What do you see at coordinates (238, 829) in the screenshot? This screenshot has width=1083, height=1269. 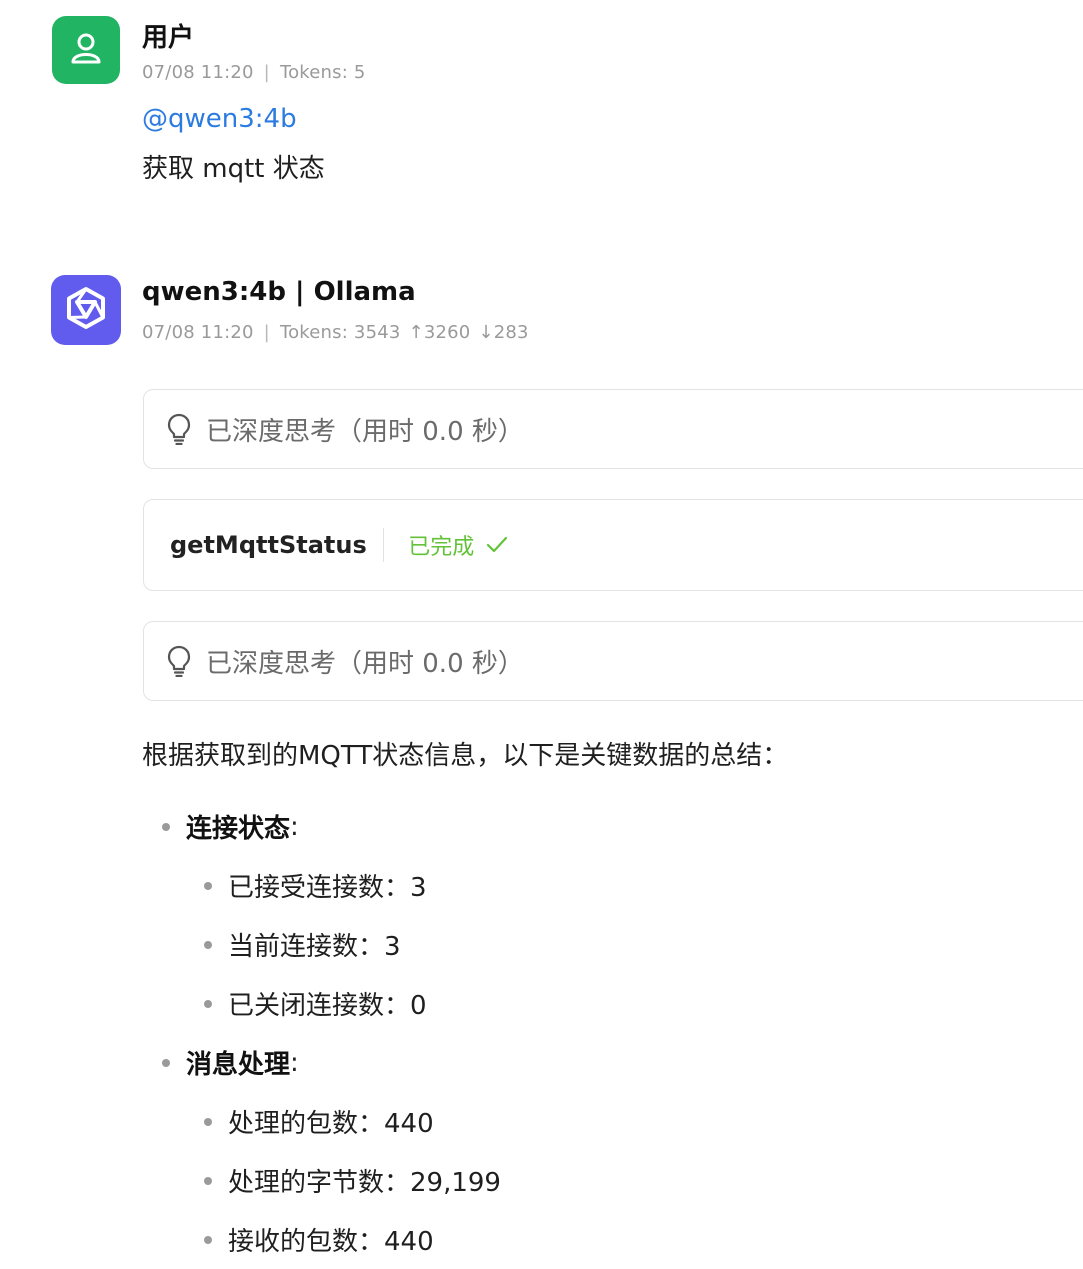 I see `section-title: 连接状态` at bounding box center [238, 829].